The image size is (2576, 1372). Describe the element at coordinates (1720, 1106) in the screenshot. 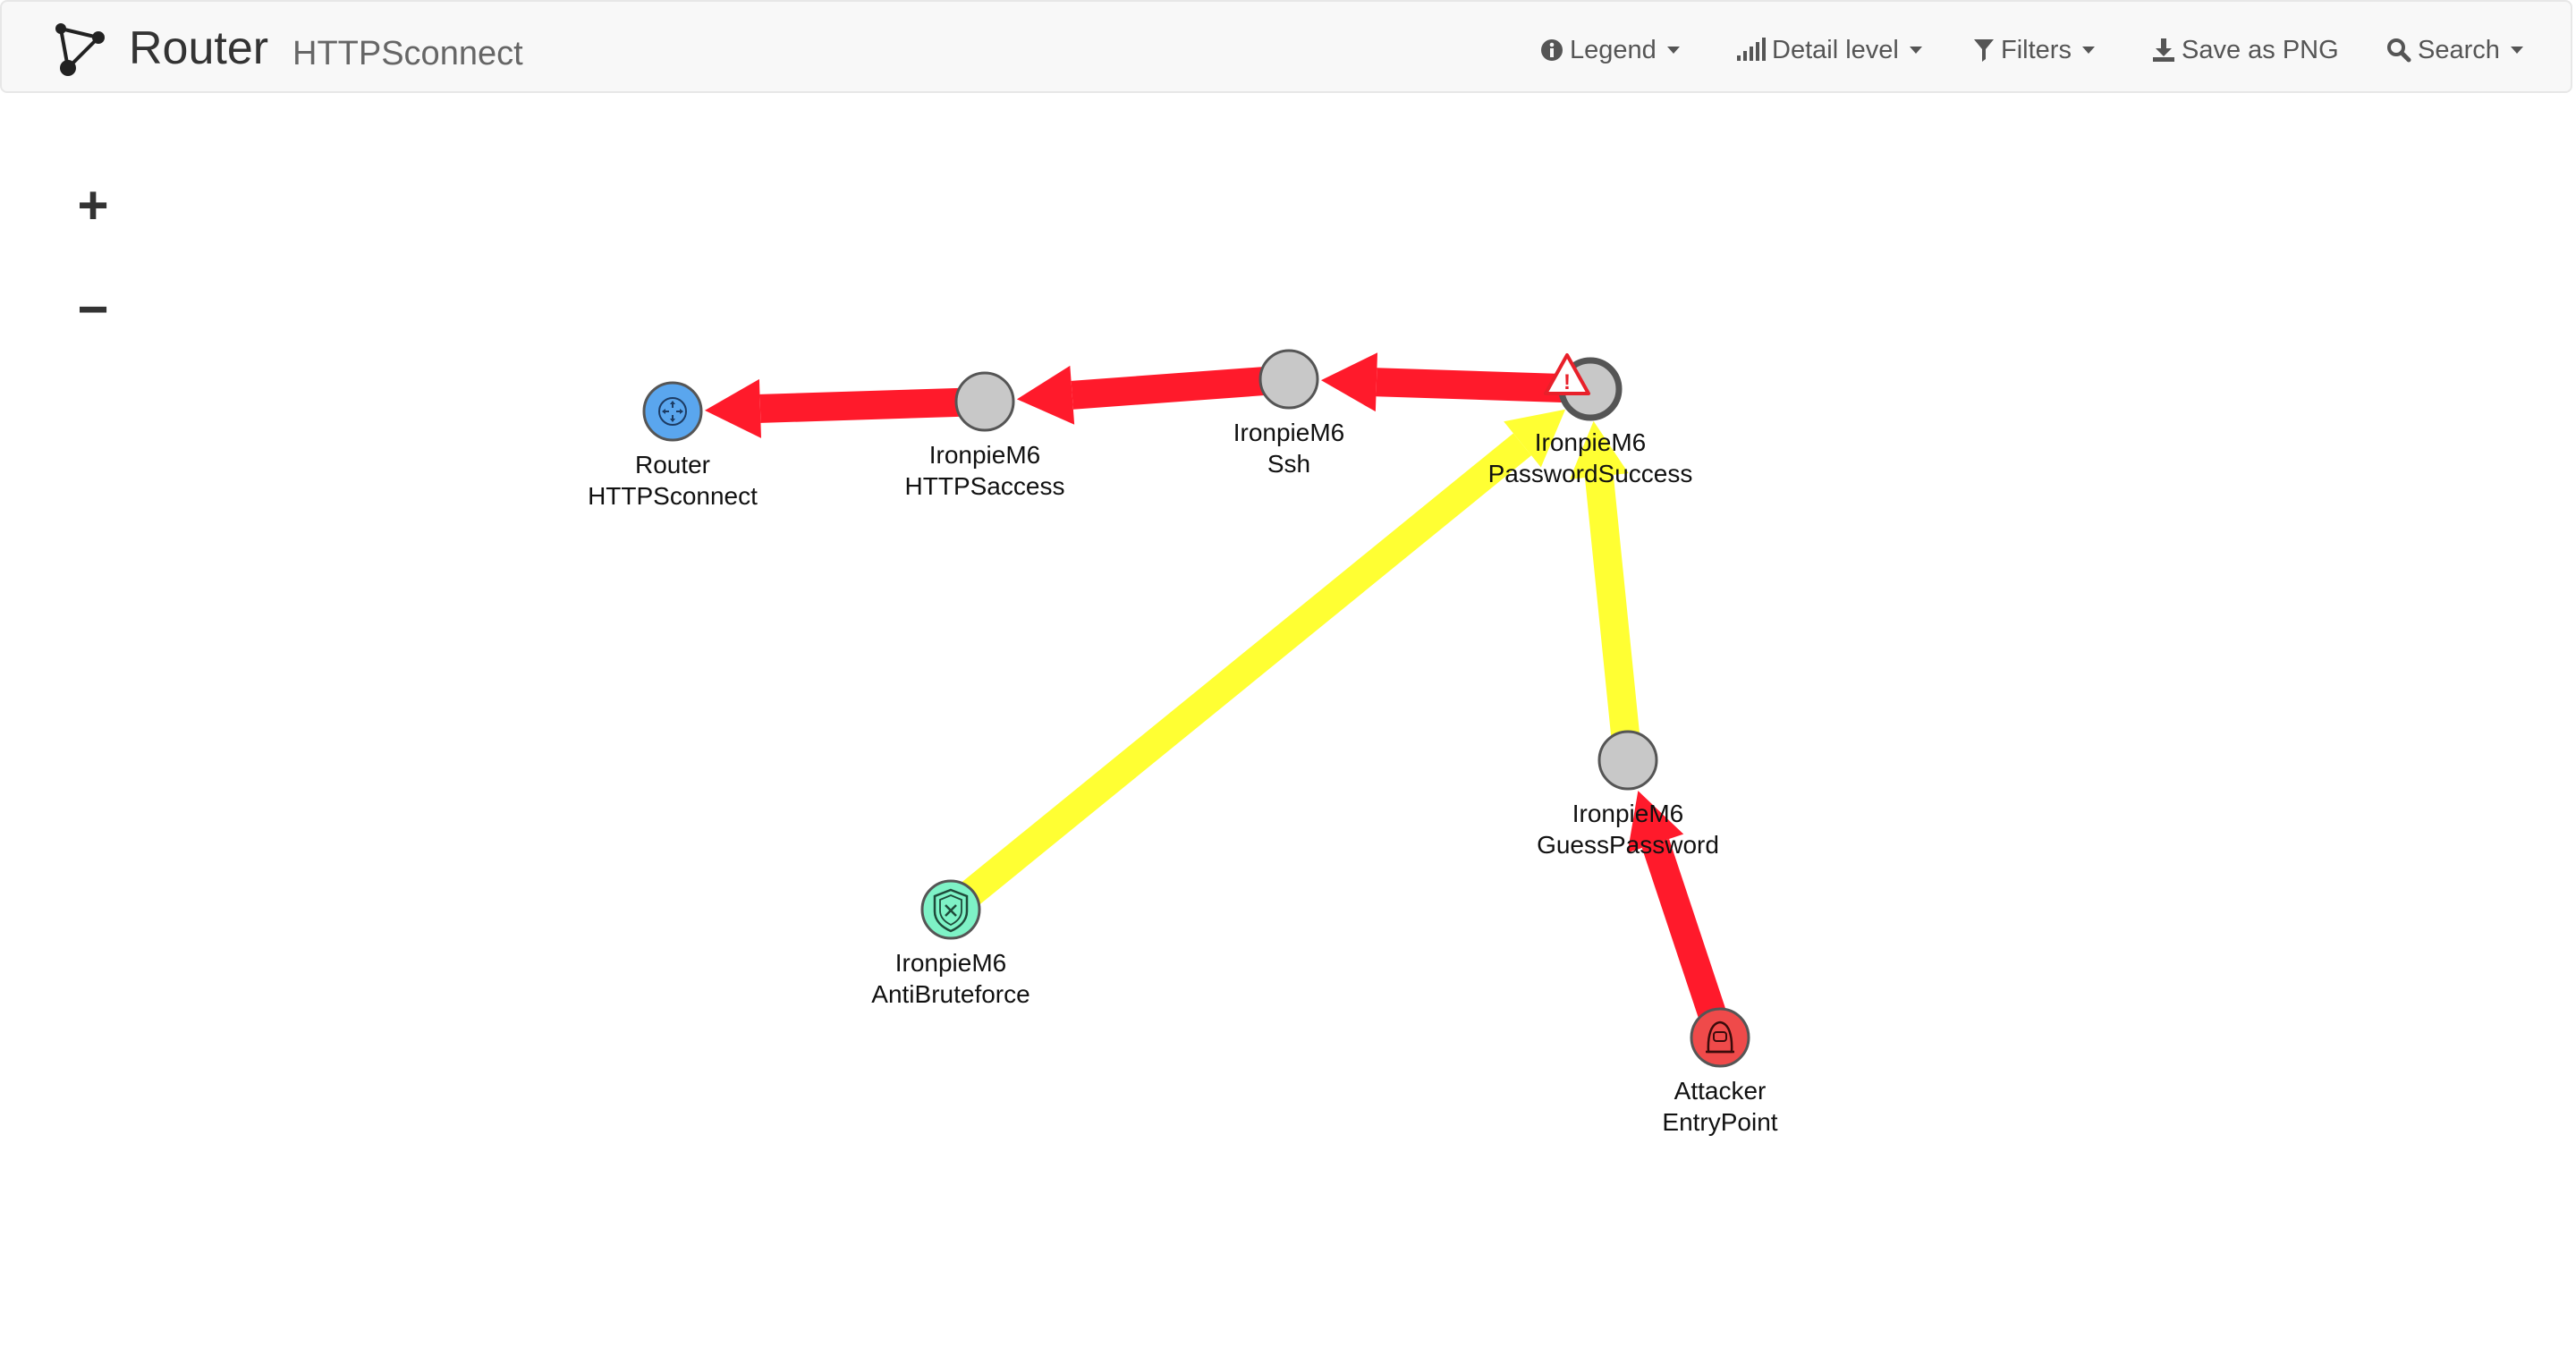

I see `node-label-attacker: Attacker EntryPoint` at that location.